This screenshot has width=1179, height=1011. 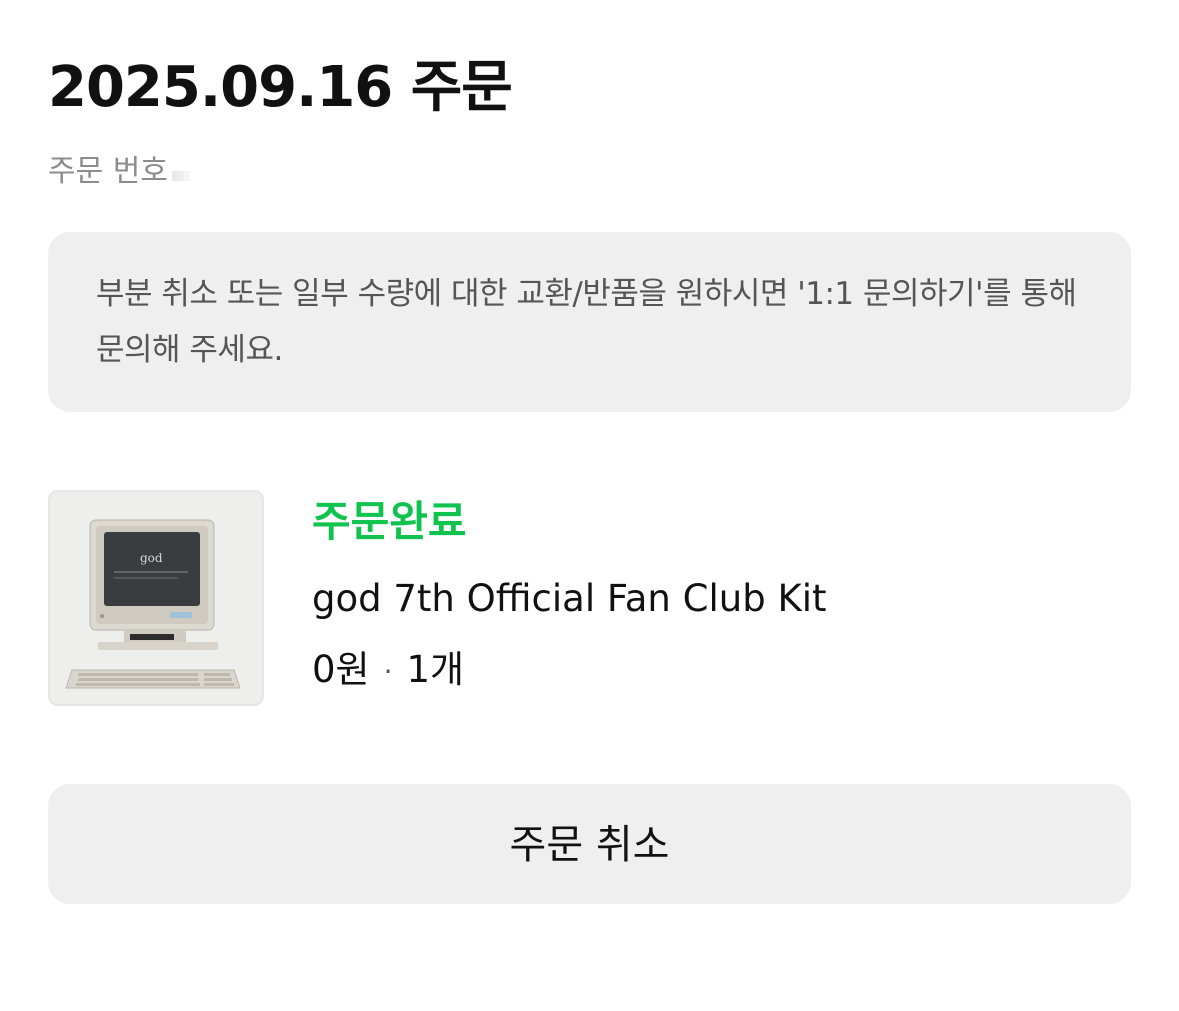 What do you see at coordinates (280, 87) in the screenshot?
I see `order-date-title: 2025.09.16 주문` at bounding box center [280, 87].